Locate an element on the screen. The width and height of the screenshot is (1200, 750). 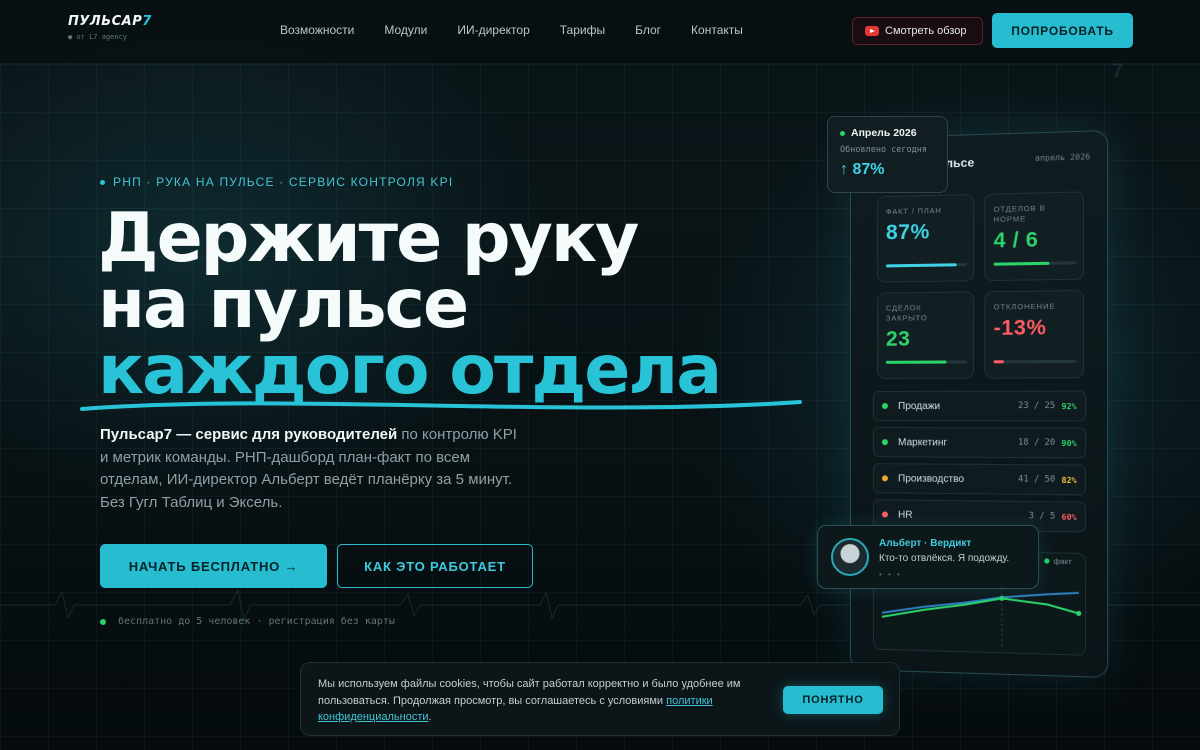
verdict-title: Альберт · Вердикт is located at coordinates (925, 543).